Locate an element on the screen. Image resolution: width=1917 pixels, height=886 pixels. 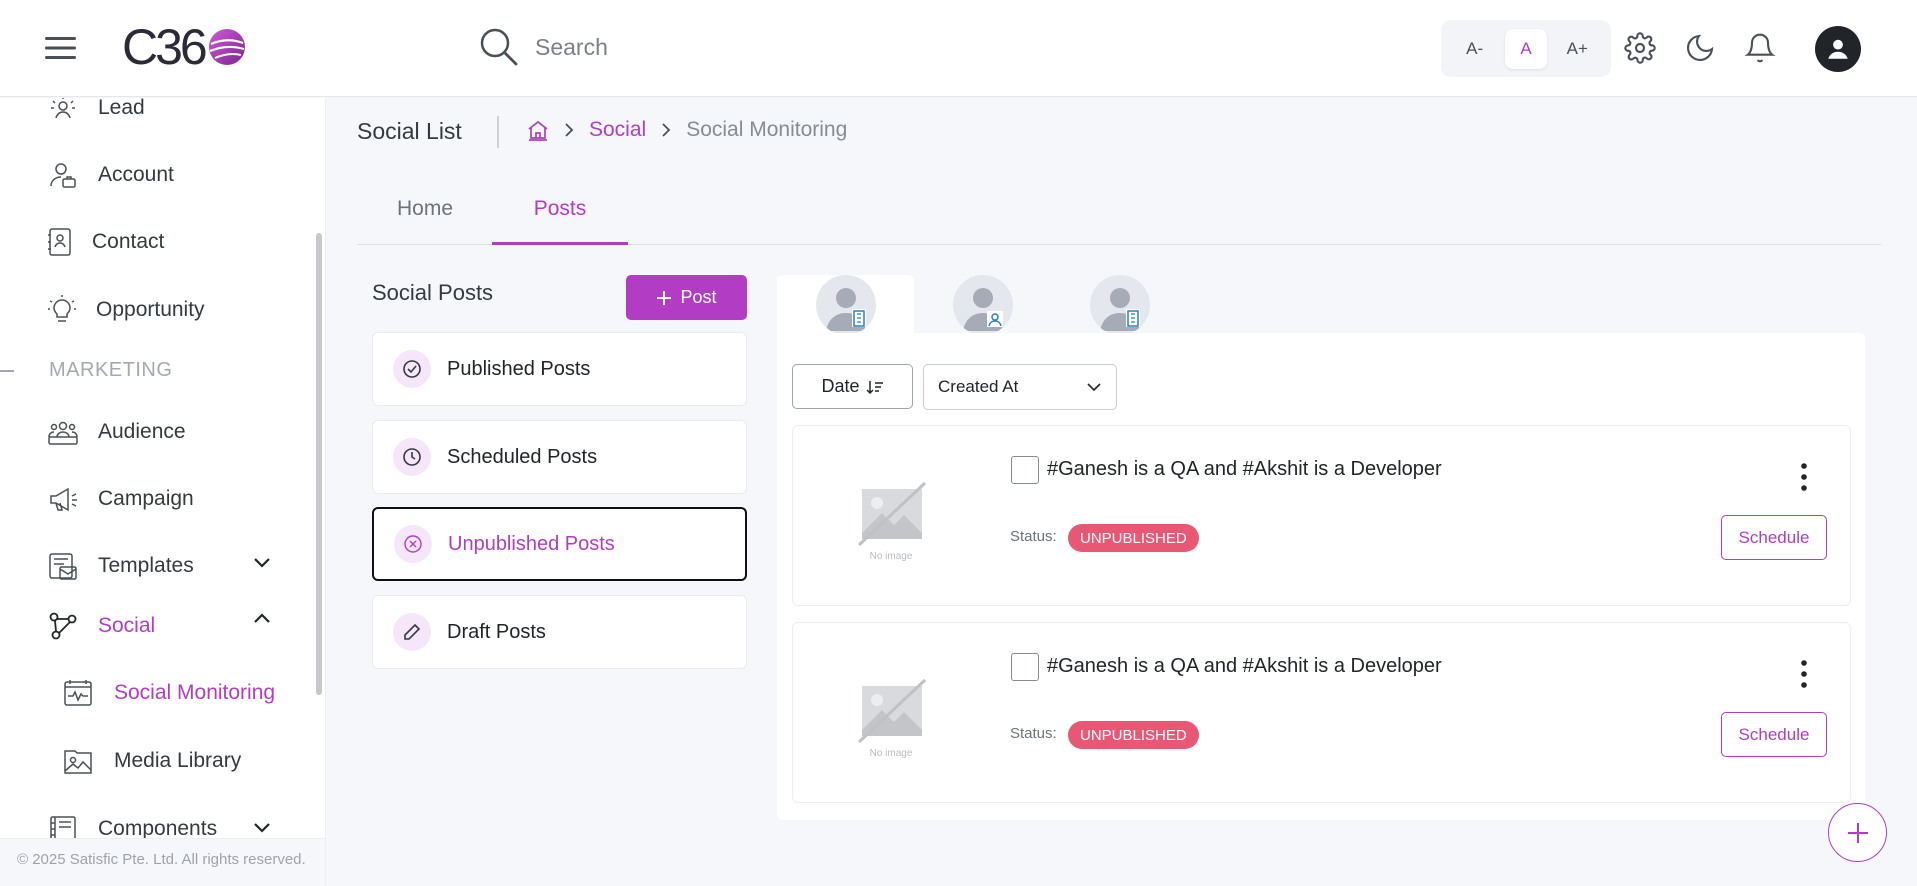
category-published-posts: Published Posts is located at coordinates (559, 369).